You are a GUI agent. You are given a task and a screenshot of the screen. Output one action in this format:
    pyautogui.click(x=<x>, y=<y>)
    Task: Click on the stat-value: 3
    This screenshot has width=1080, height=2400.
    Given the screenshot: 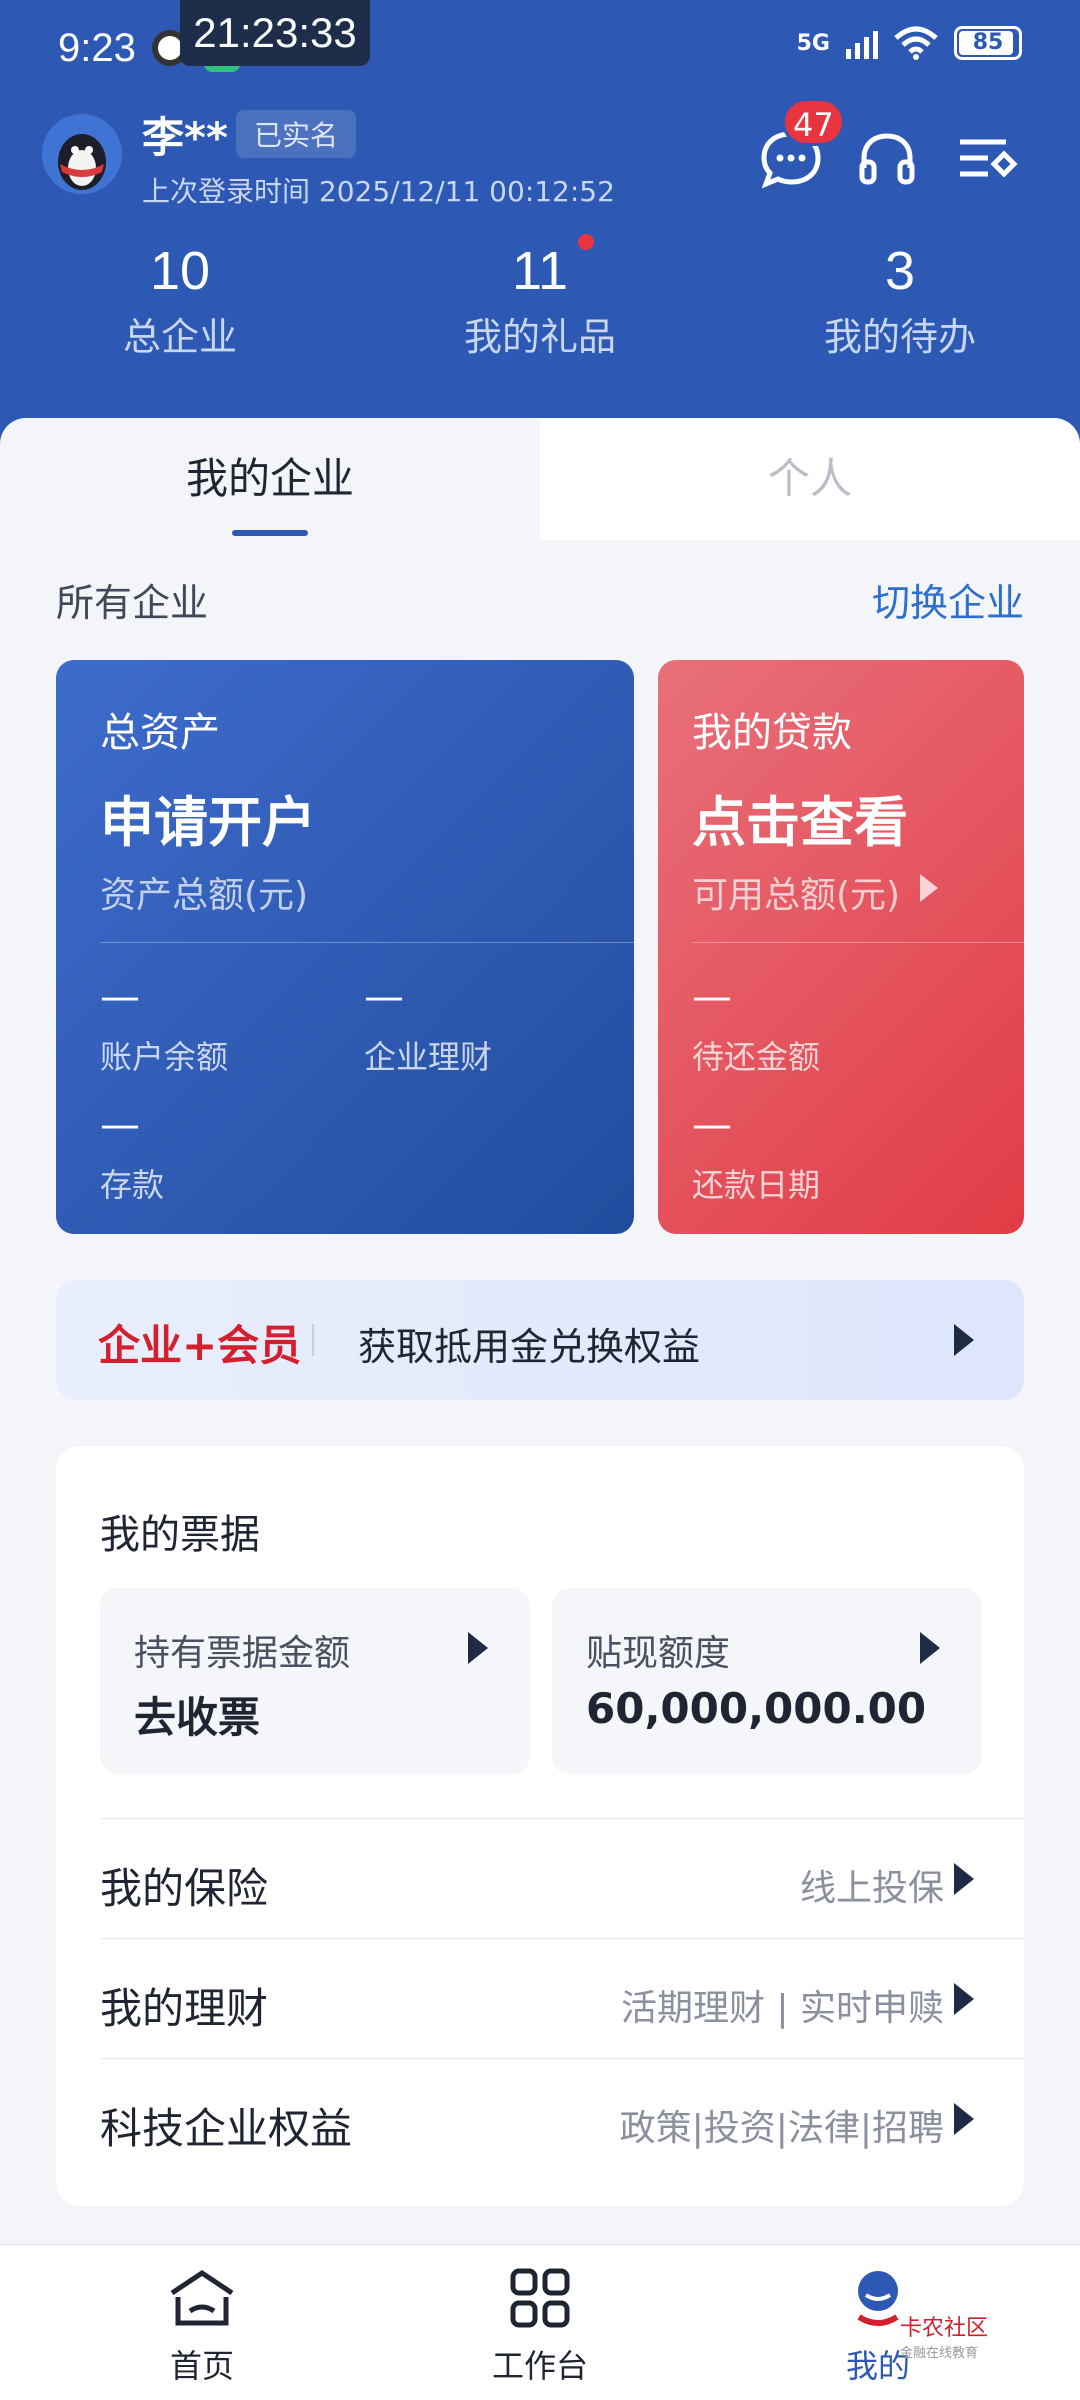 What is the action you would take?
    pyautogui.click(x=900, y=271)
    